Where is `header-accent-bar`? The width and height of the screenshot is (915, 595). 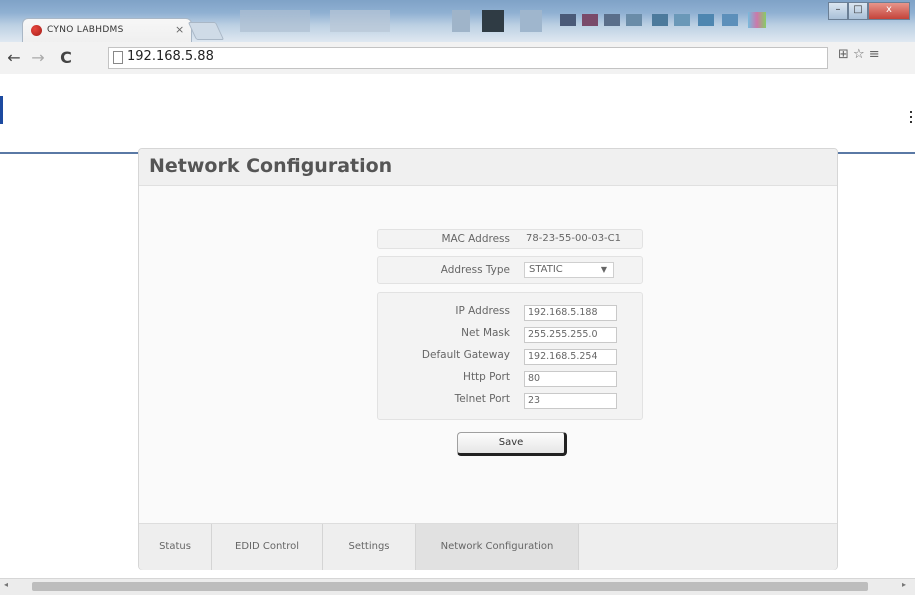
header-accent-bar is located at coordinates (1, 110).